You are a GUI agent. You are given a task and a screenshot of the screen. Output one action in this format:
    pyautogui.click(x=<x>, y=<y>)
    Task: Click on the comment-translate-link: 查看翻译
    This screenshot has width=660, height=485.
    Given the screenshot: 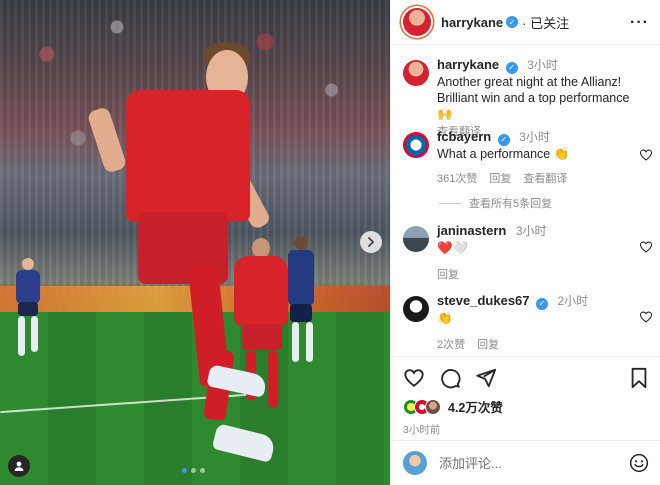 What is the action you would take?
    pyautogui.click(x=545, y=178)
    